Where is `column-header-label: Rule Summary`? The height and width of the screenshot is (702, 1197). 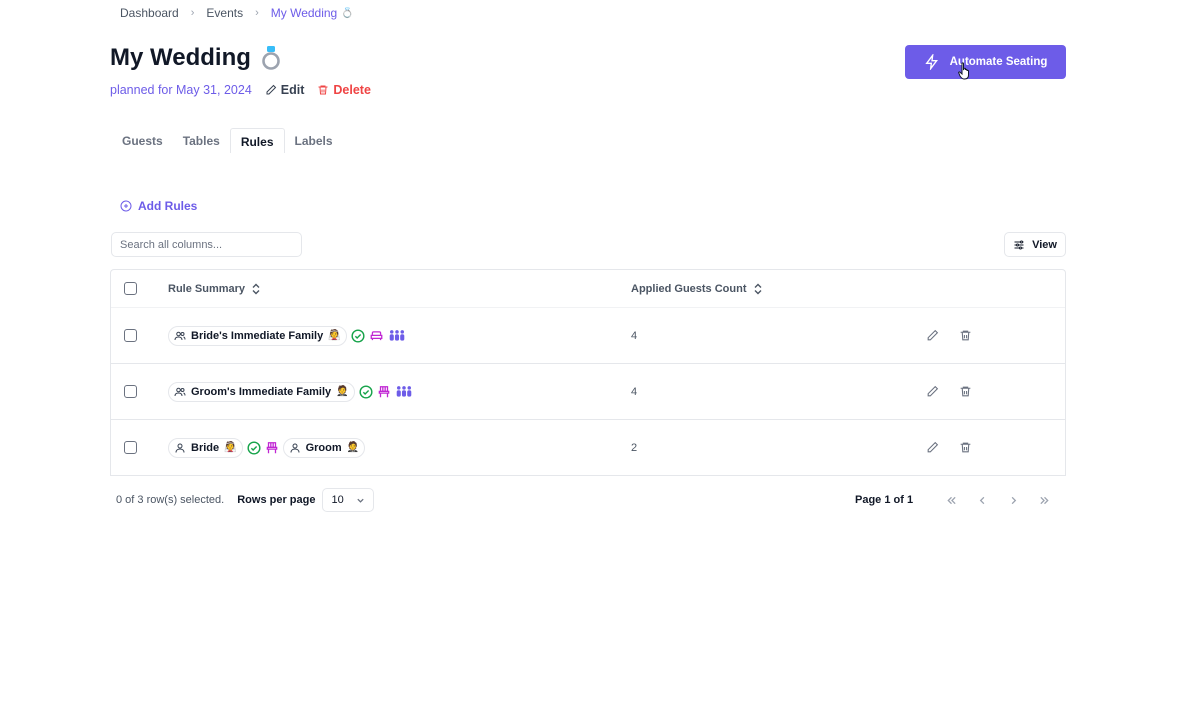
column-header-label: Rule Summary is located at coordinates (207, 288).